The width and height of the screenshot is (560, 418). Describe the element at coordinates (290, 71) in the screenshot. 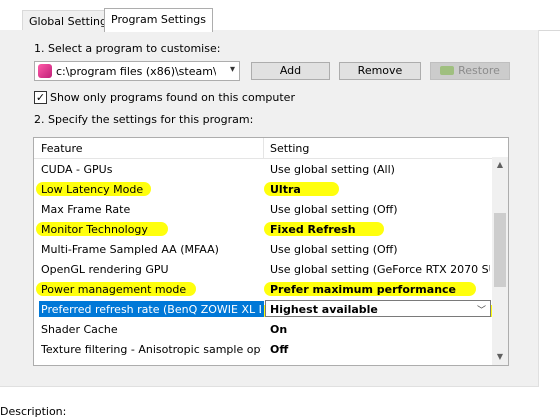

I see `add-button: Add` at that location.